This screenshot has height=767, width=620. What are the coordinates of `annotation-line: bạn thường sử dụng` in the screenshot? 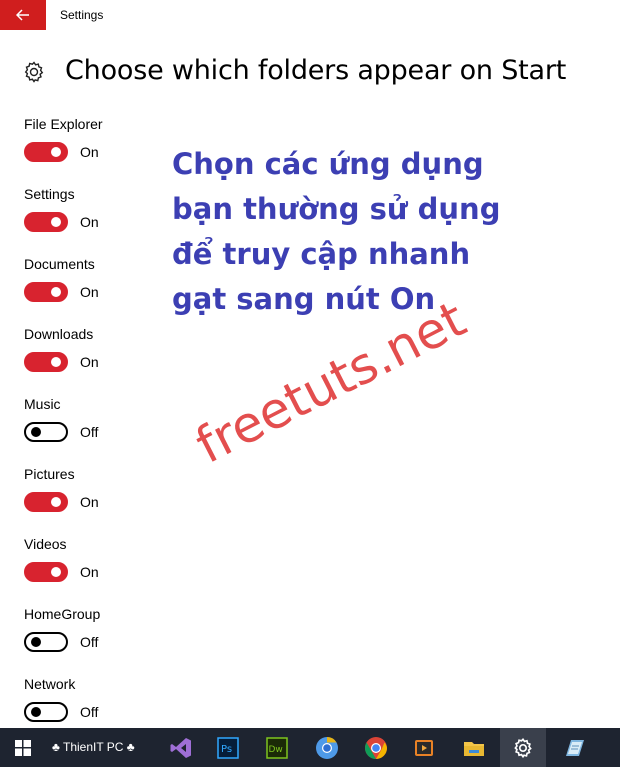 It's located at (336, 209).